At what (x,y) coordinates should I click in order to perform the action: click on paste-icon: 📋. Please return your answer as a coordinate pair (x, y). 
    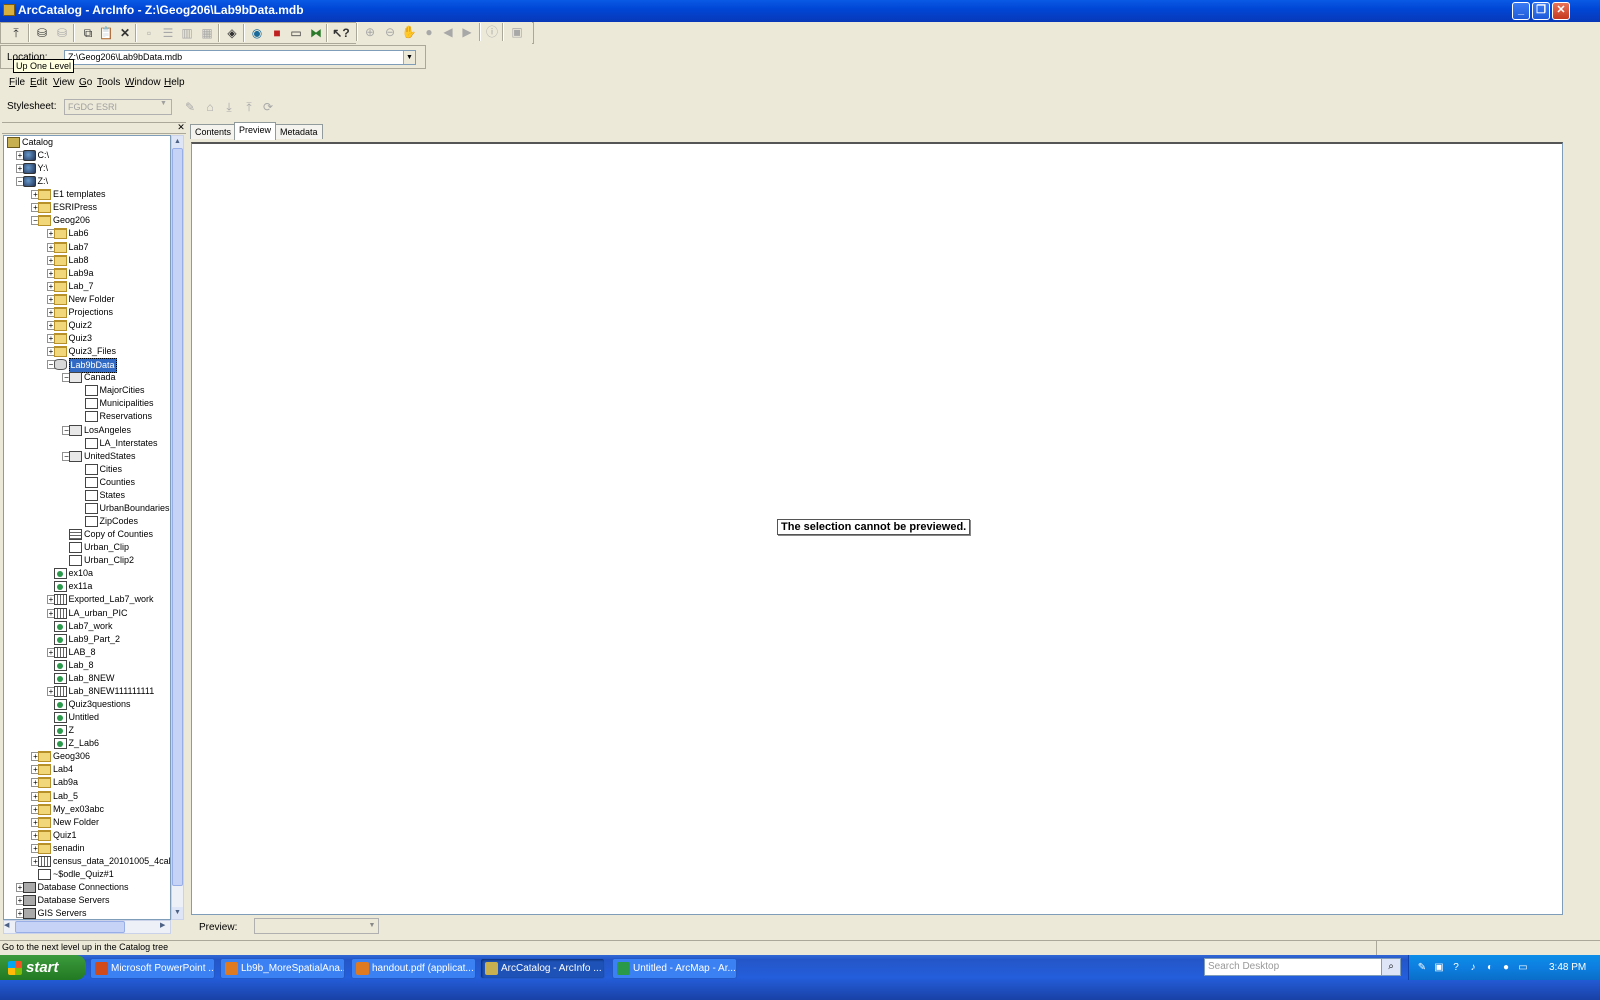
    Looking at the image, I should click on (106, 33).